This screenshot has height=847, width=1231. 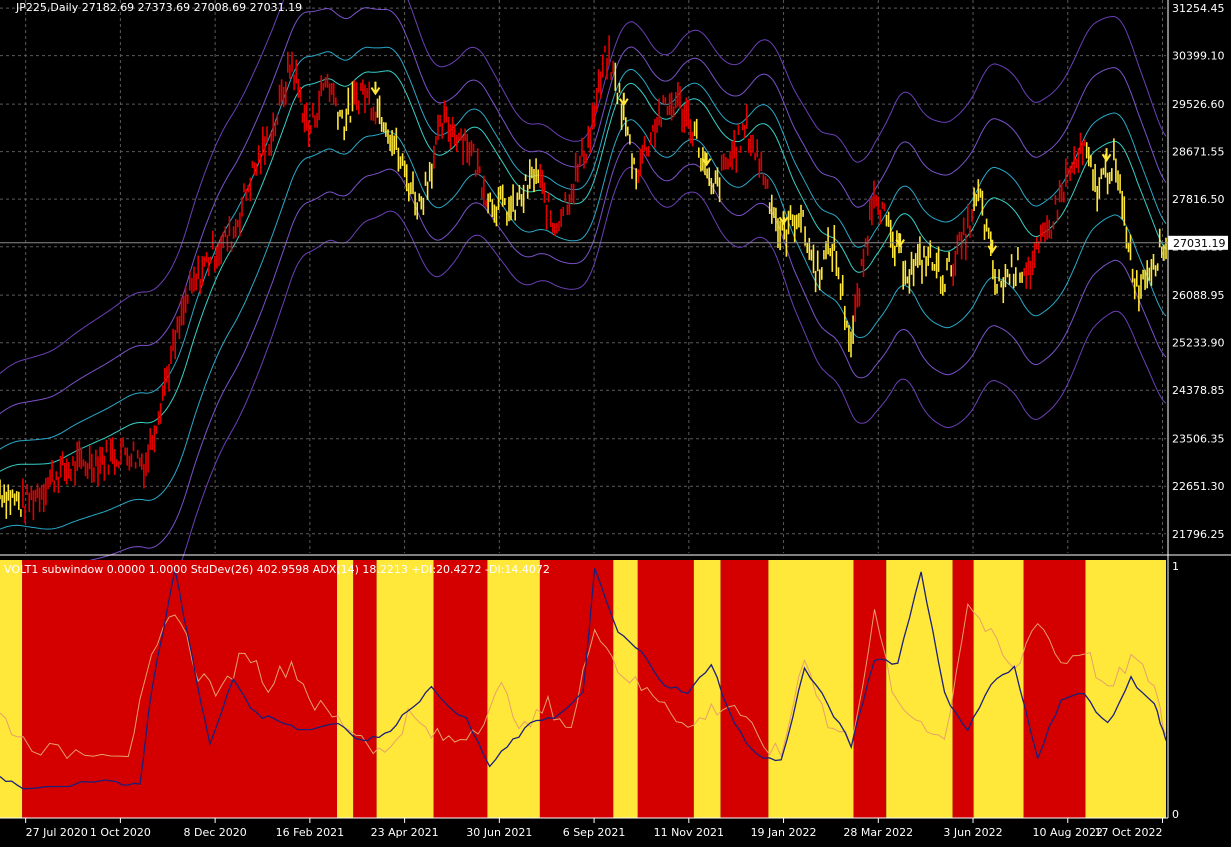 What do you see at coordinates (120, 832) in the screenshot?
I see `x-tick-label: 1 Oct 2020` at bounding box center [120, 832].